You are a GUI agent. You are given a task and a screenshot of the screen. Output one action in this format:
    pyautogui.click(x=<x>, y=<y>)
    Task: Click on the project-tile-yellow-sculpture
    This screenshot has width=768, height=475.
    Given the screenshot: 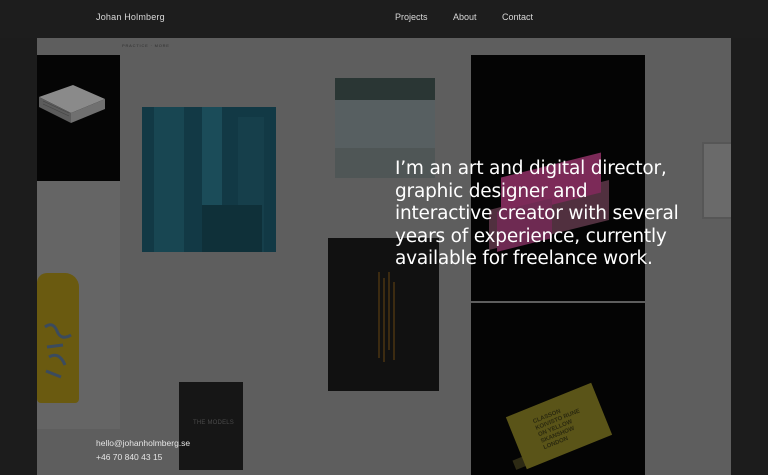 What is the action you would take?
    pyautogui.click(x=78, y=305)
    